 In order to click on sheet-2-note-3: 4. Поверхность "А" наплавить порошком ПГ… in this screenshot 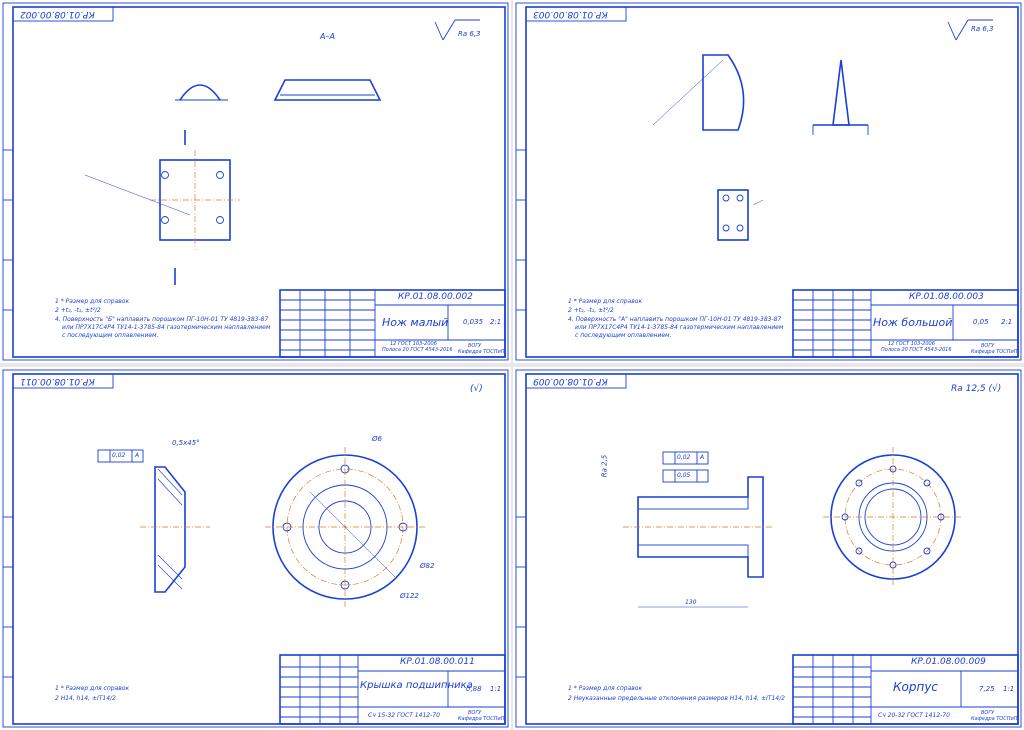, I will do `click(675, 319)`.